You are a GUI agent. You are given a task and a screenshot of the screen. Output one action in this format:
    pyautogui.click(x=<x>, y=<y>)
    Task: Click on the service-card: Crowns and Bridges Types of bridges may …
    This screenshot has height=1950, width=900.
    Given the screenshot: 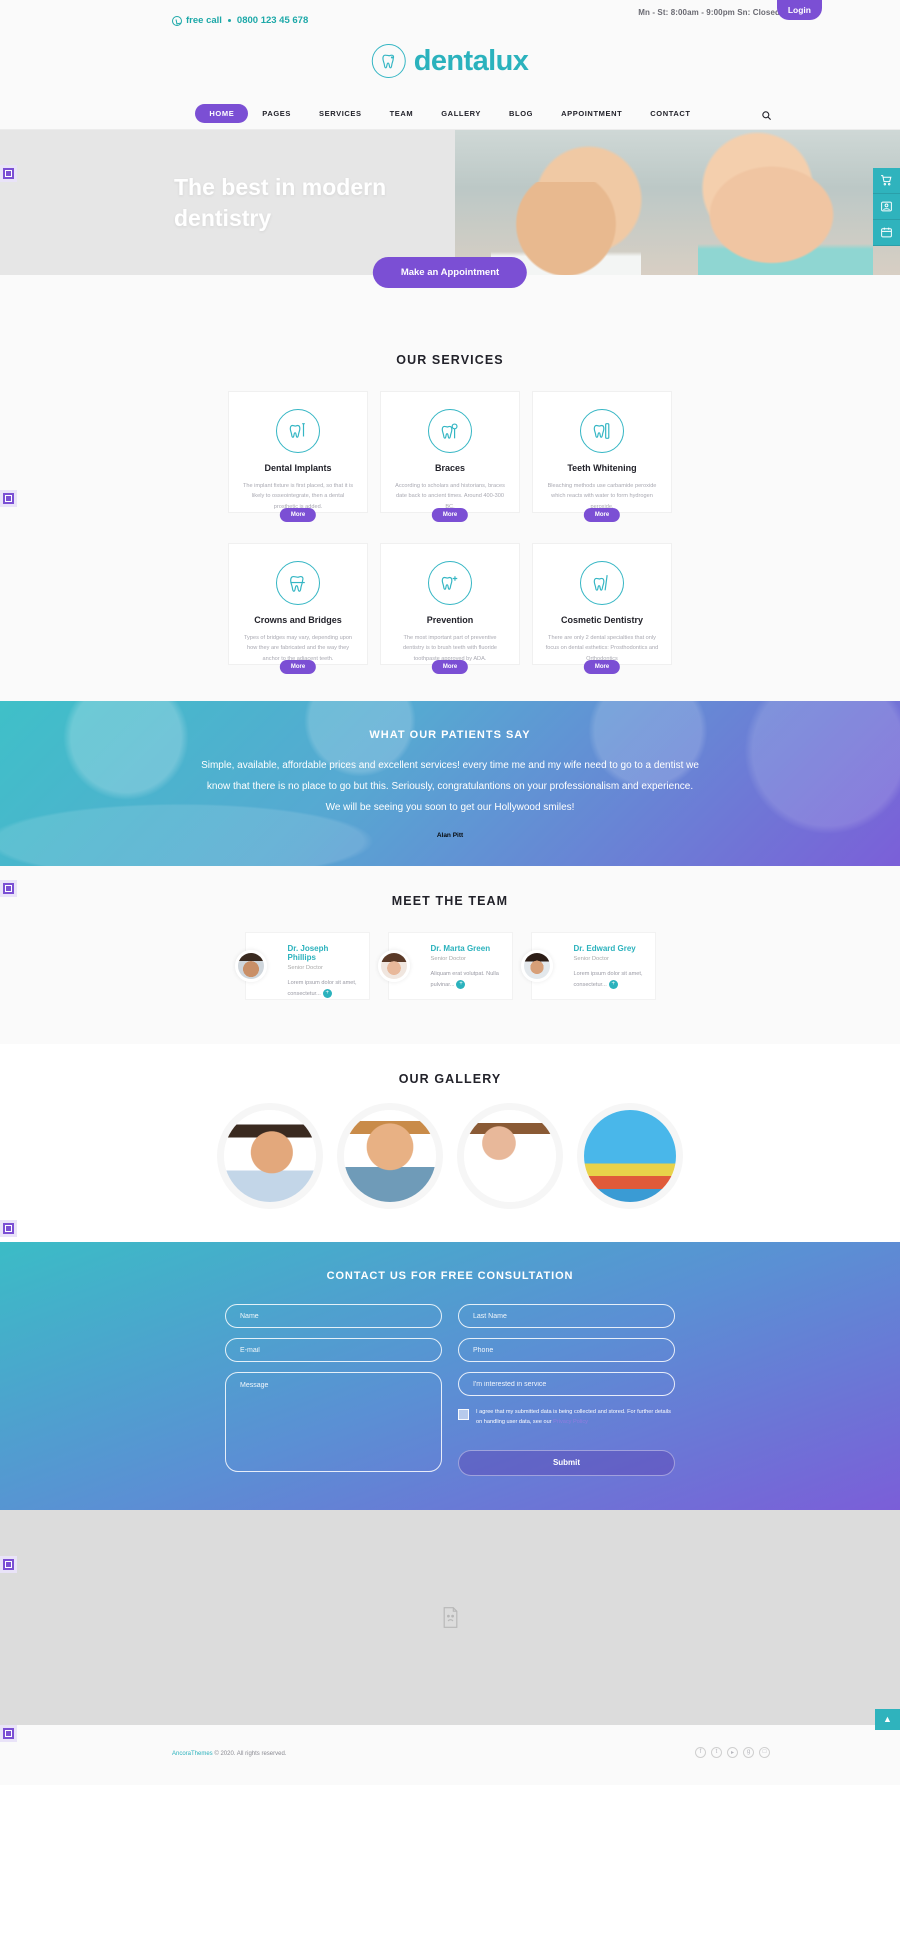 What is the action you would take?
    pyautogui.click(x=298, y=608)
    